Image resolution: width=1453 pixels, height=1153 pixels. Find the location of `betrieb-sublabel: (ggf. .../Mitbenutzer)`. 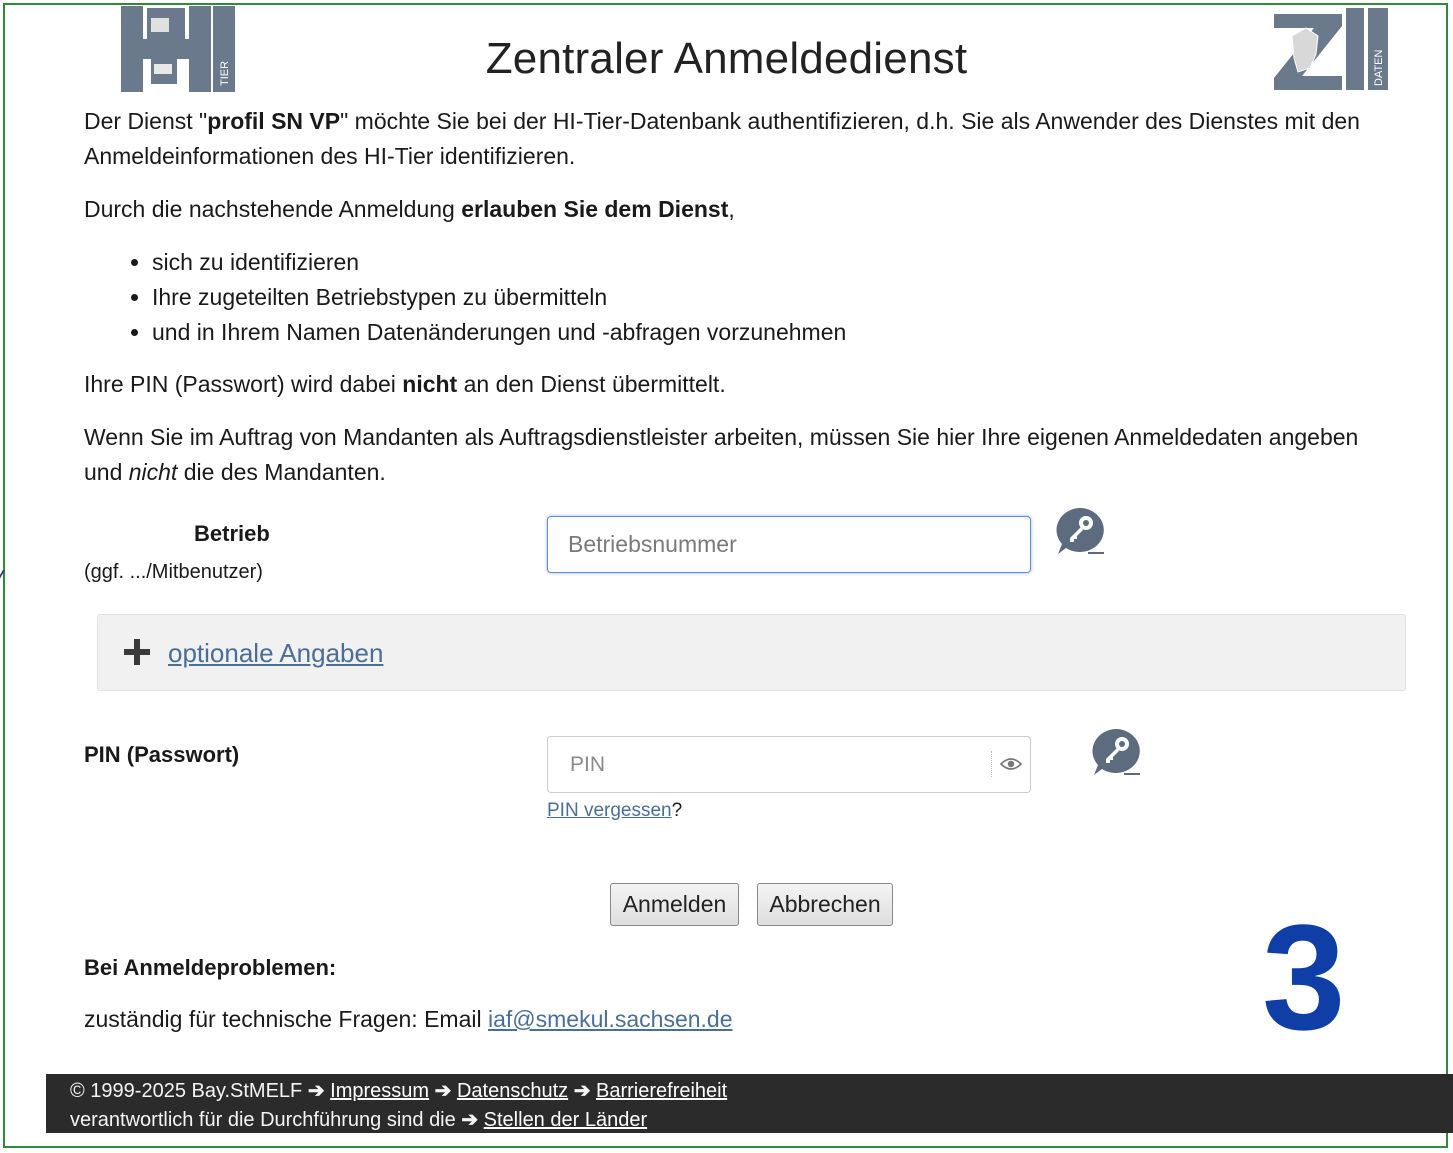

betrieb-sublabel: (ggf. .../Mitbenutzer) is located at coordinates (173, 572).